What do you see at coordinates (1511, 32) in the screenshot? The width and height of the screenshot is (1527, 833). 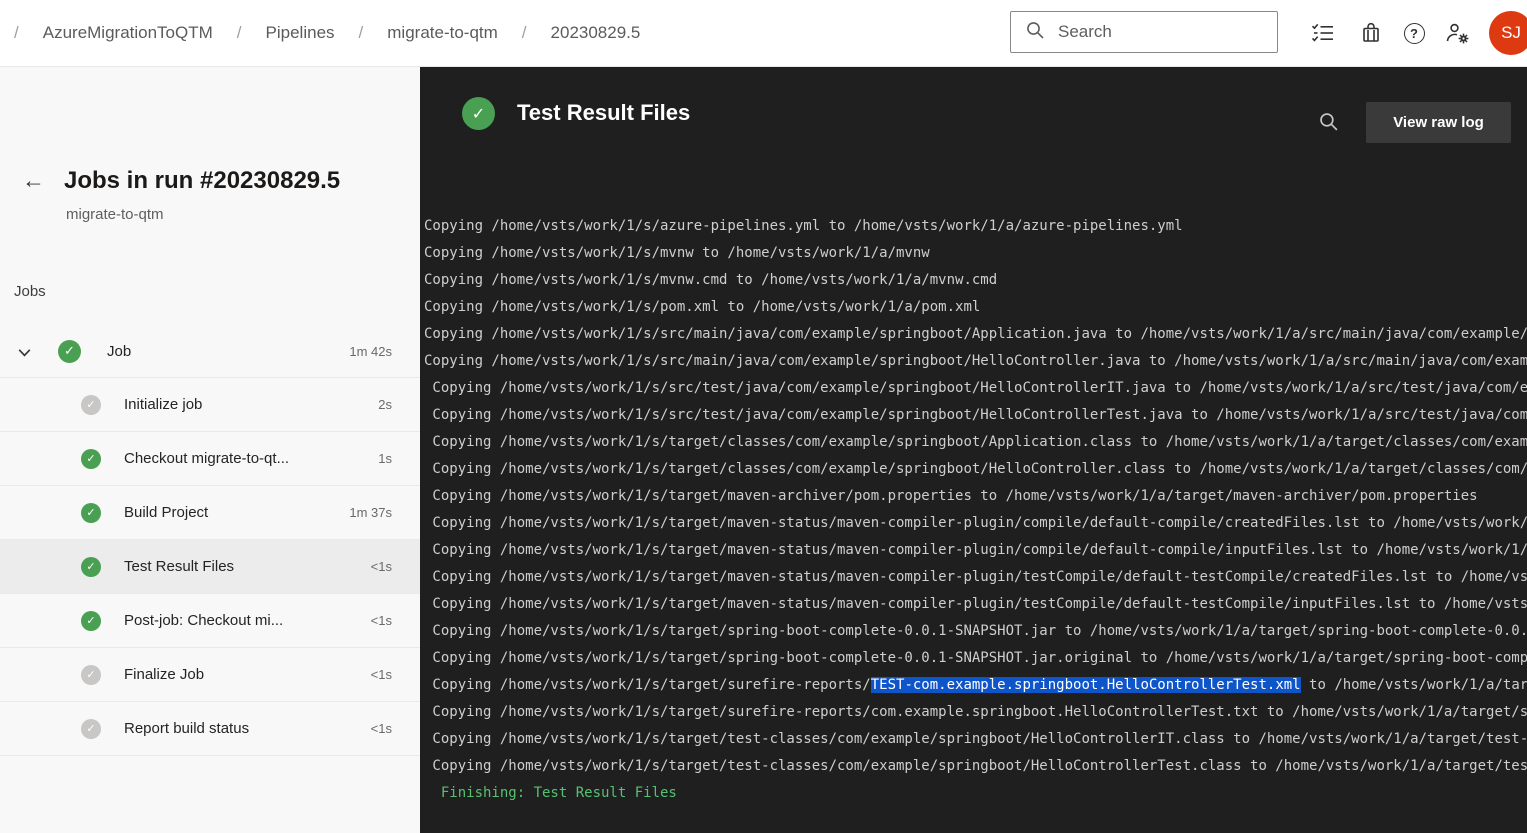 I see `avatar-initials: SJ` at bounding box center [1511, 32].